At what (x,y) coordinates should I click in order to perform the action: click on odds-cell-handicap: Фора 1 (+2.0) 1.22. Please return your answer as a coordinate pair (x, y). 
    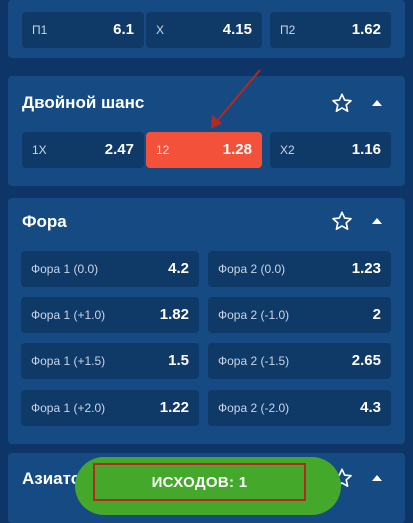
    Looking at the image, I should click on (110, 408).